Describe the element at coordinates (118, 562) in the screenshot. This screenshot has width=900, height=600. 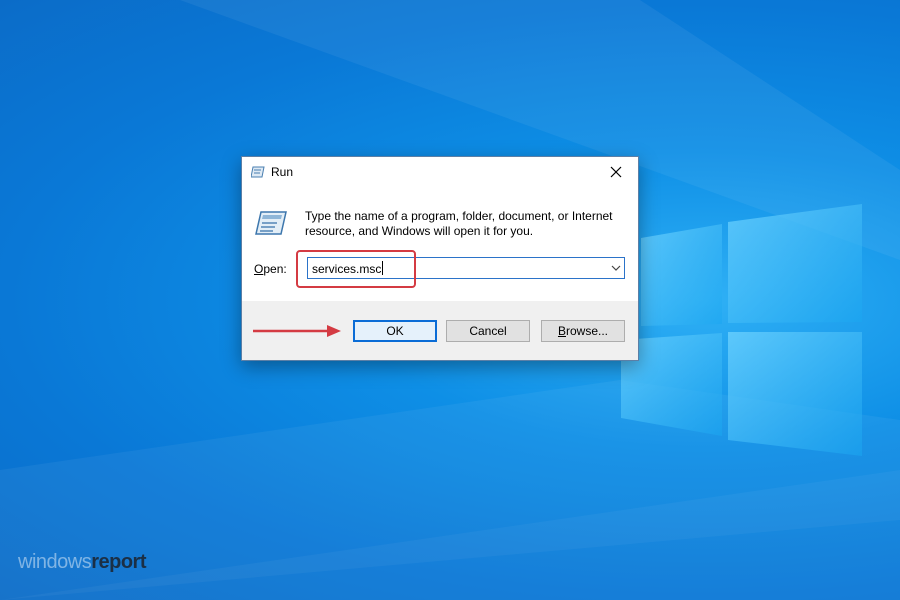
I see `watermark-part2: report` at that location.